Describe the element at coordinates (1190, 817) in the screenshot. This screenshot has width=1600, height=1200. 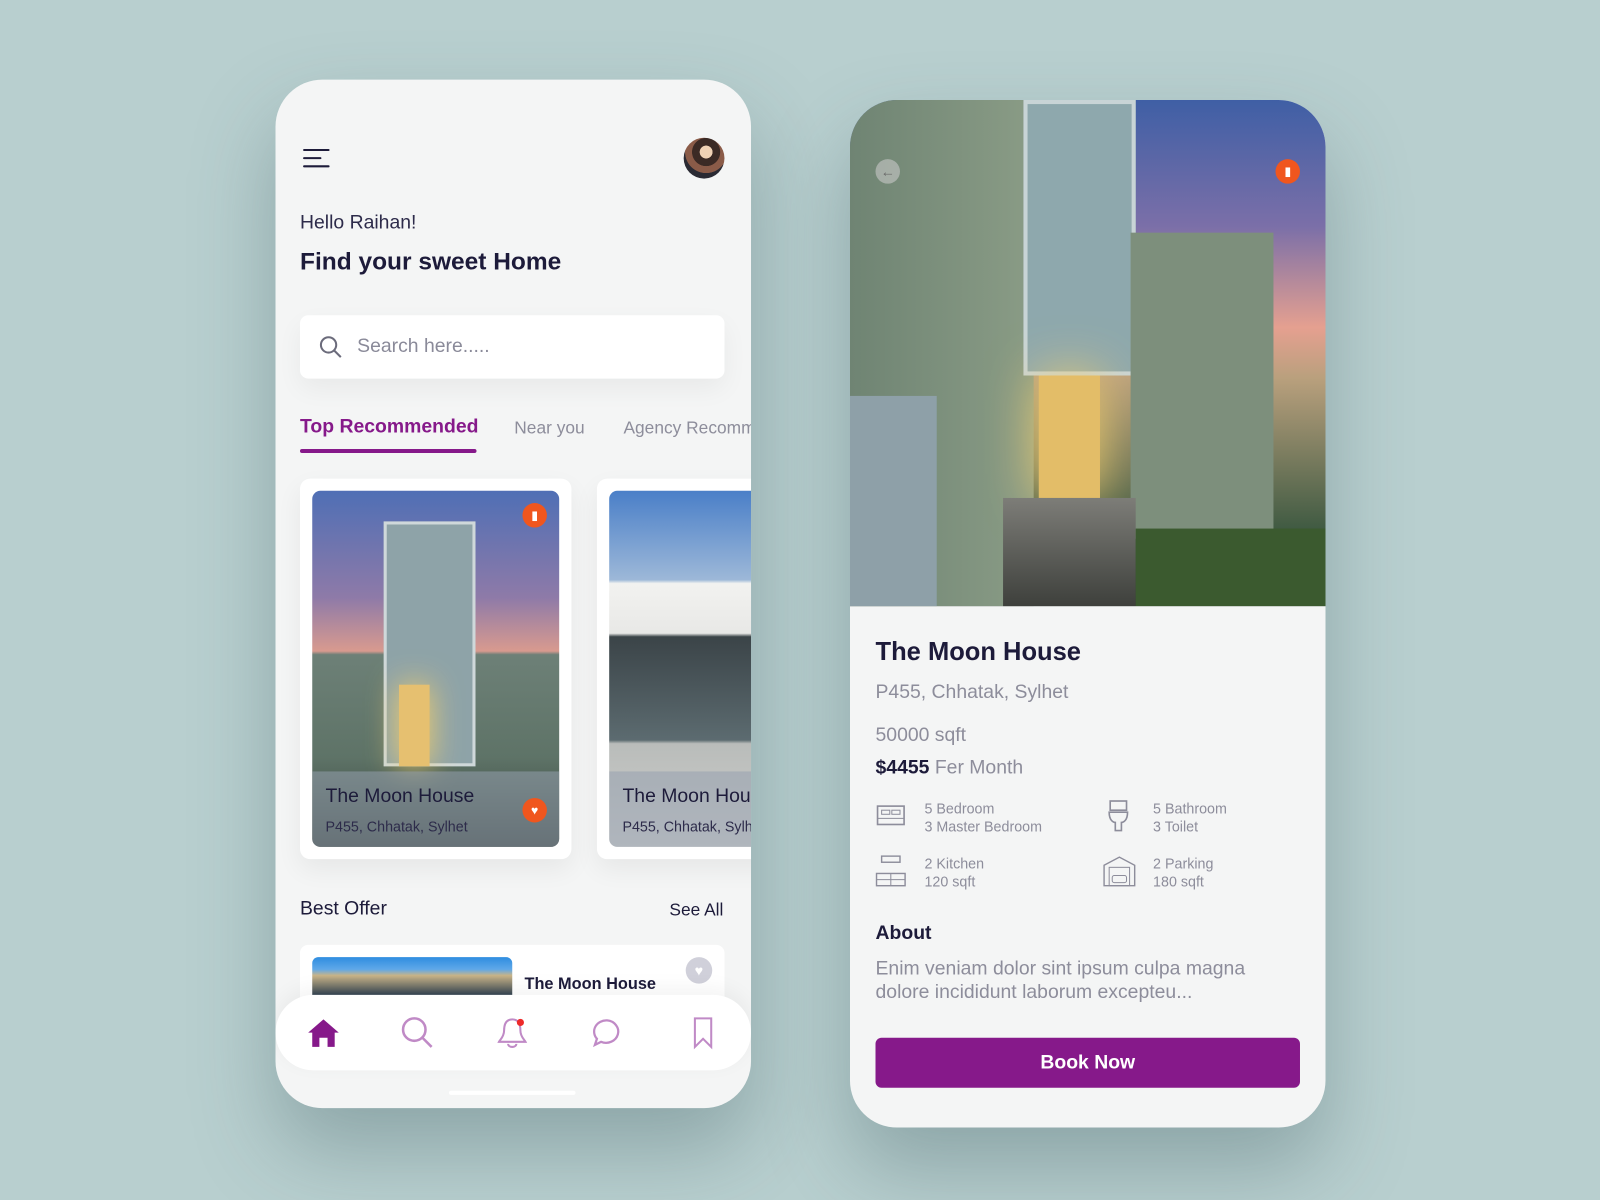
I see `feature-bathroom: 5 Bathroom 3 Toilet` at that location.